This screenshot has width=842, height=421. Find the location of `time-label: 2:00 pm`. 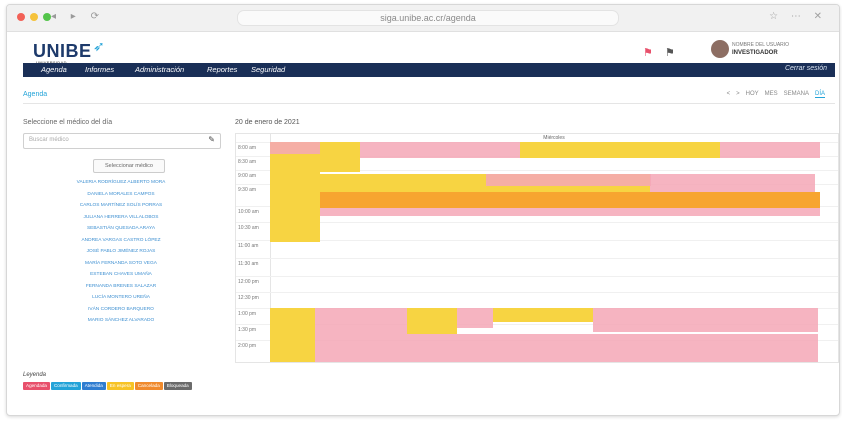

time-label: 2:00 pm is located at coordinates (247, 346).